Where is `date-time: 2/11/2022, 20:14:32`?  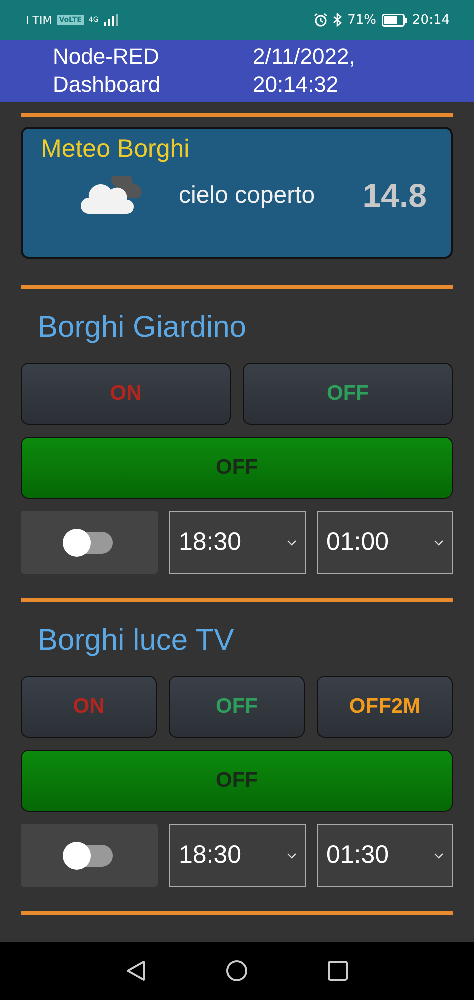
date-time: 2/11/2022, 20:14:32 is located at coordinates (304, 71).